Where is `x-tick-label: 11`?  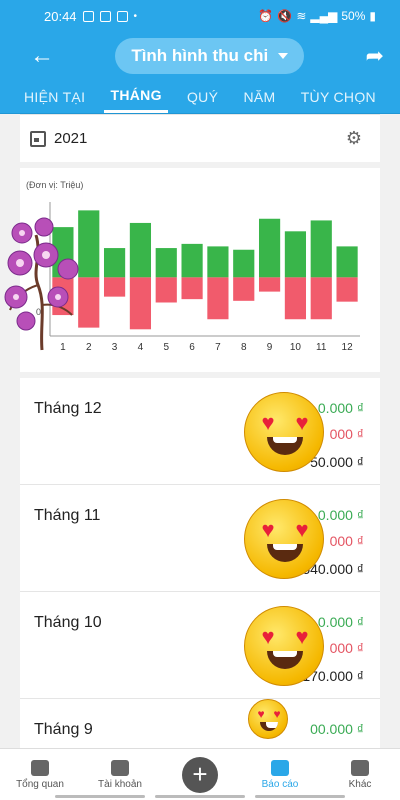 x-tick-label: 11 is located at coordinates (321, 347).